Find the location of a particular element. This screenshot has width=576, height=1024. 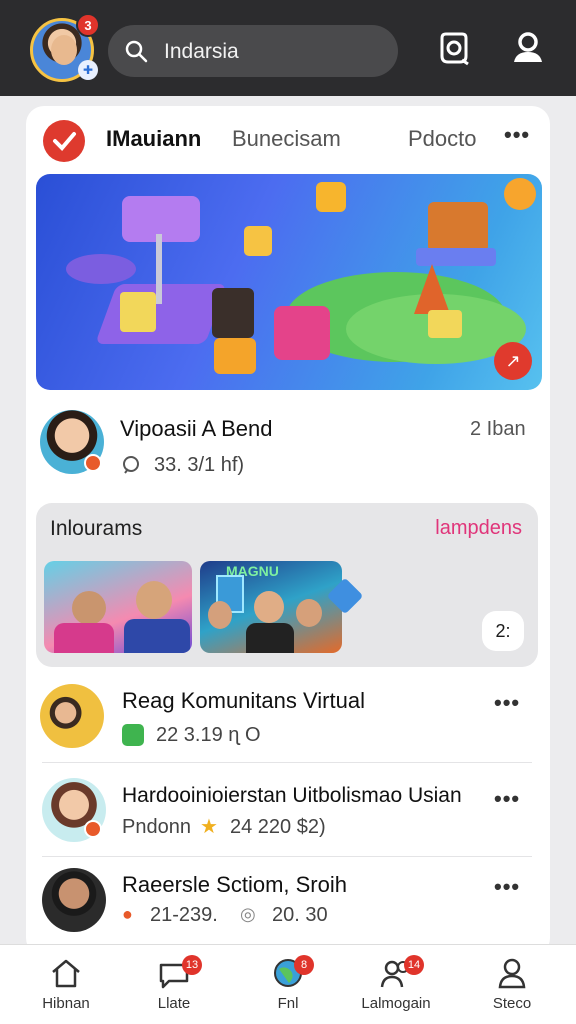

fire-icon: ● is located at coordinates (127, 914).